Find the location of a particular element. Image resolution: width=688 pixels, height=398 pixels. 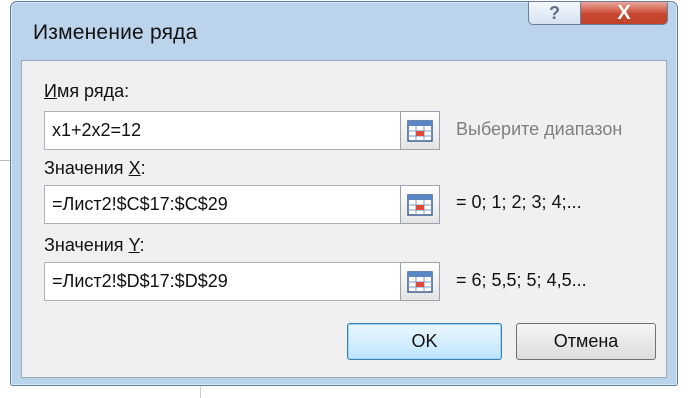

series-name-range-button is located at coordinates (420, 130).